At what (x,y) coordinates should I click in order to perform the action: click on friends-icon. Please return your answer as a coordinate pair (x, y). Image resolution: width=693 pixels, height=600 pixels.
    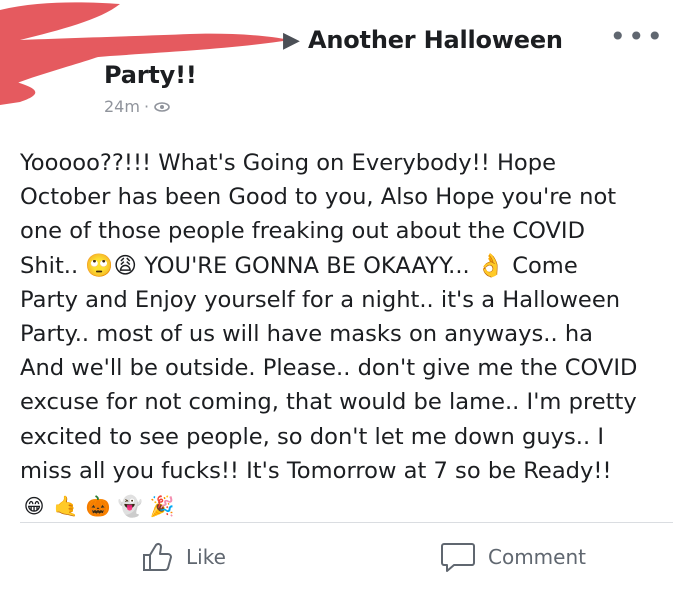
    Looking at the image, I should click on (162, 107).